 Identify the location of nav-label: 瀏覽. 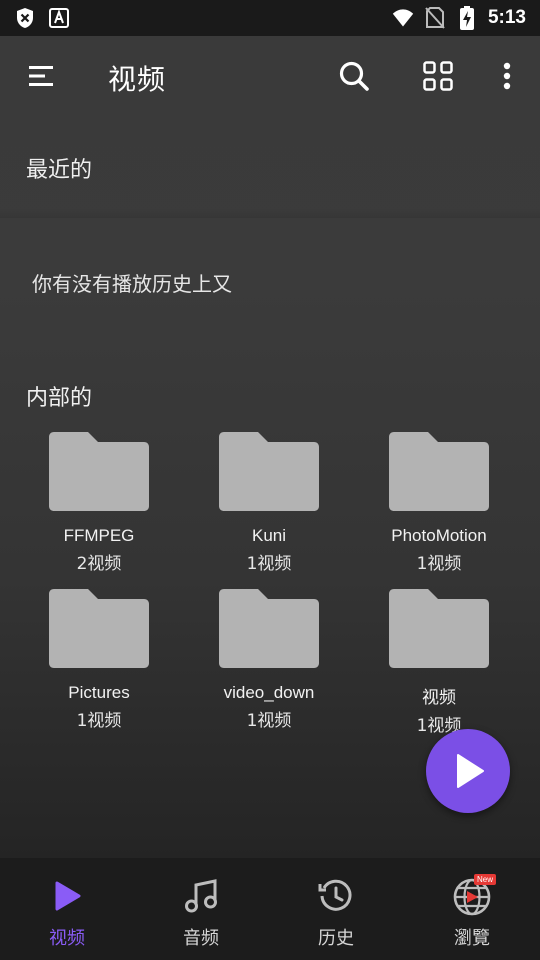
(472, 938).